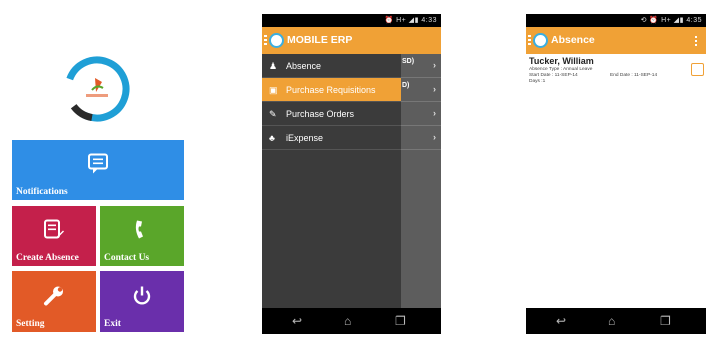 This screenshot has height=339, width=719. What do you see at coordinates (272, 138) in the screenshot?
I see `expense-icon: ♣` at bounding box center [272, 138].